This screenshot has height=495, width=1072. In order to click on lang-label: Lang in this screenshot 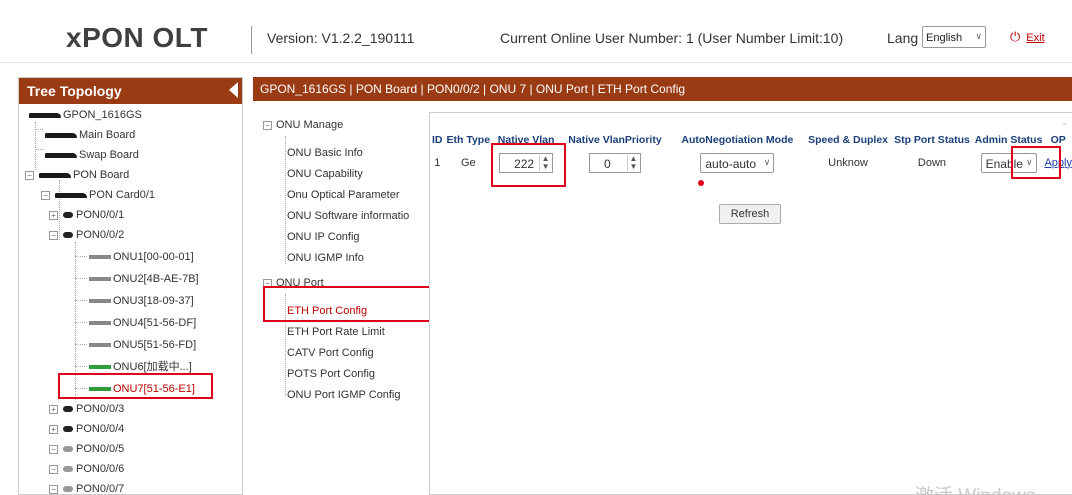, I will do `click(903, 38)`.